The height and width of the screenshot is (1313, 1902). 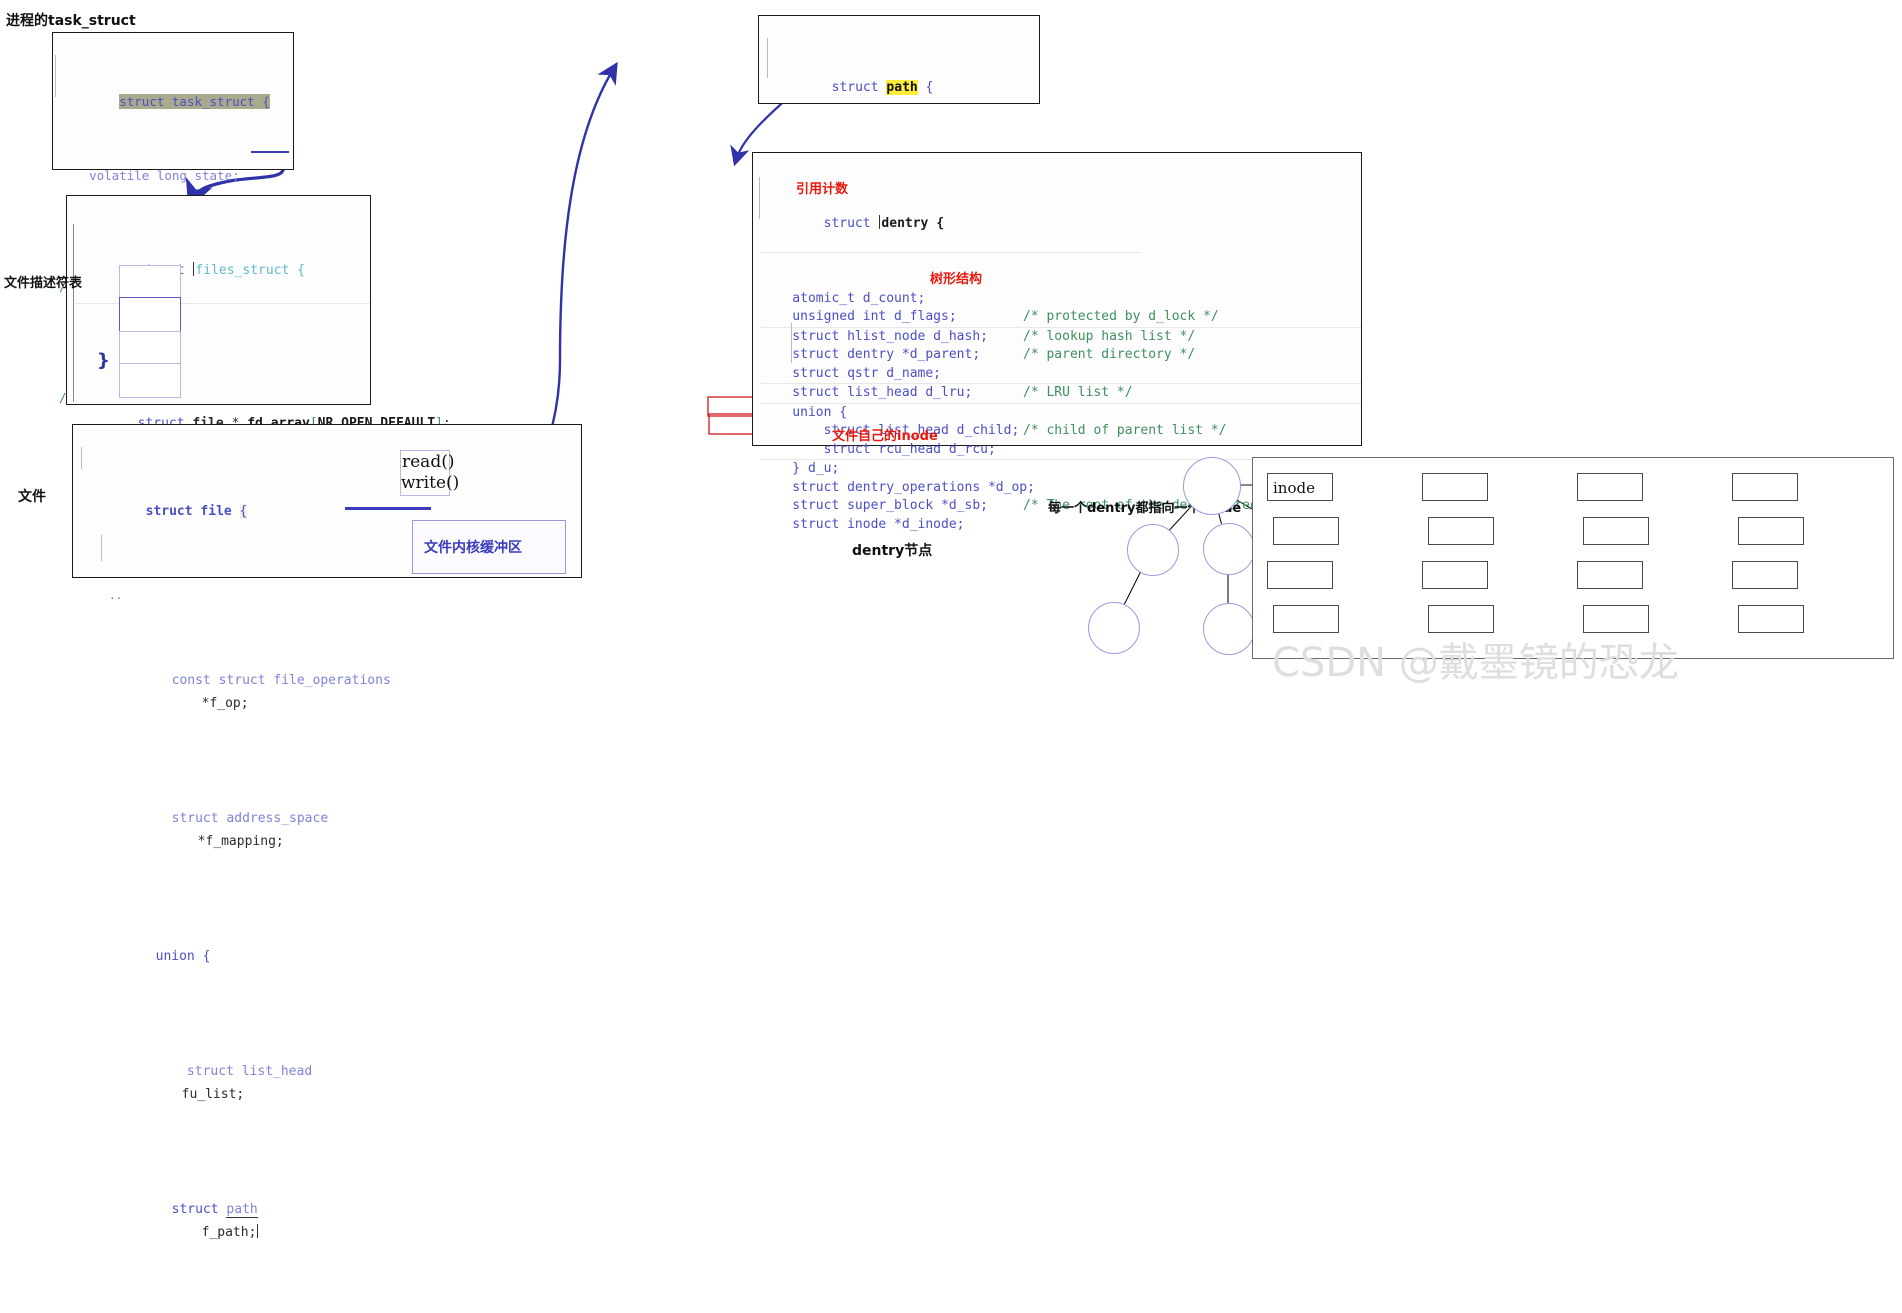 I want to click on dentry-title: struct dentry {, so click(x=951, y=224).